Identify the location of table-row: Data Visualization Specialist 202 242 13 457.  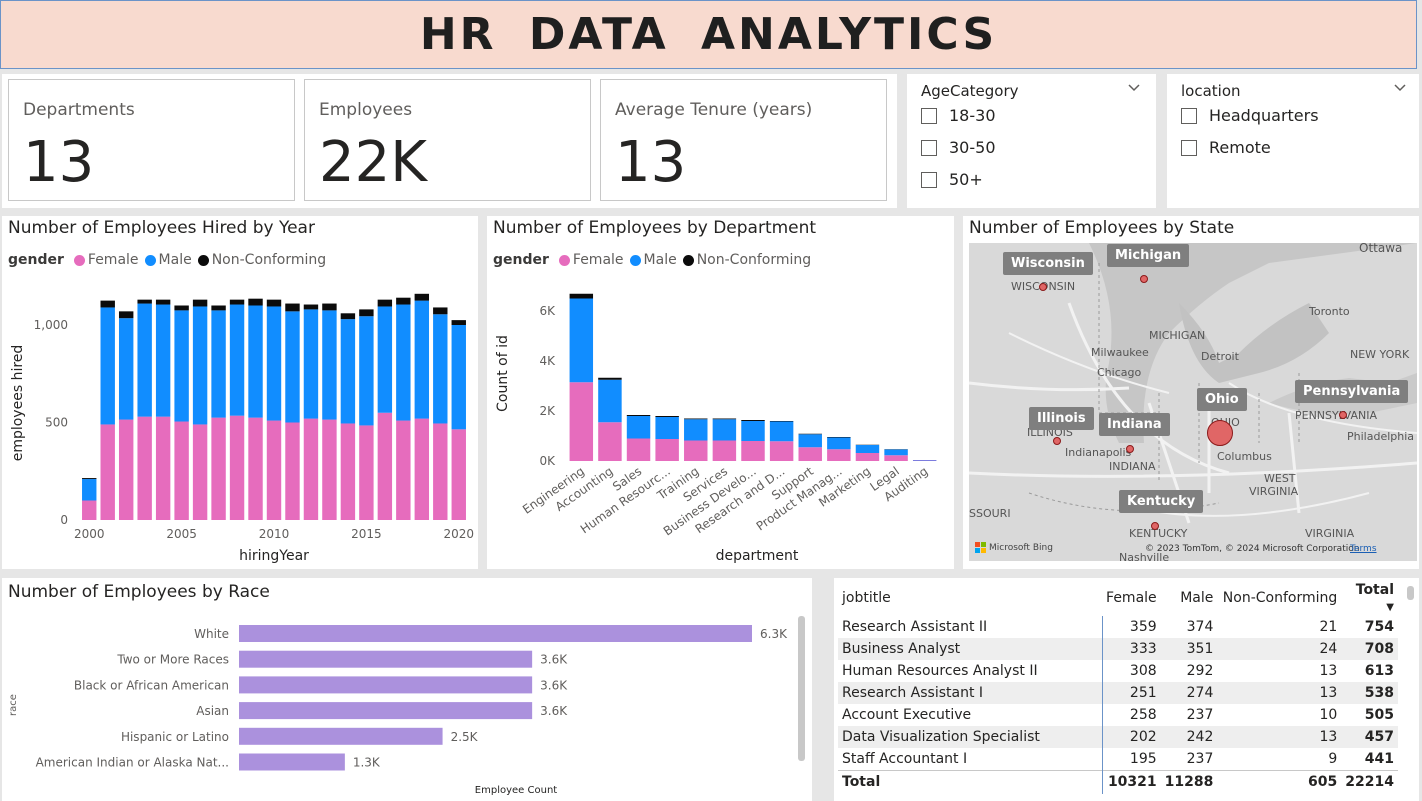
(1118, 737).